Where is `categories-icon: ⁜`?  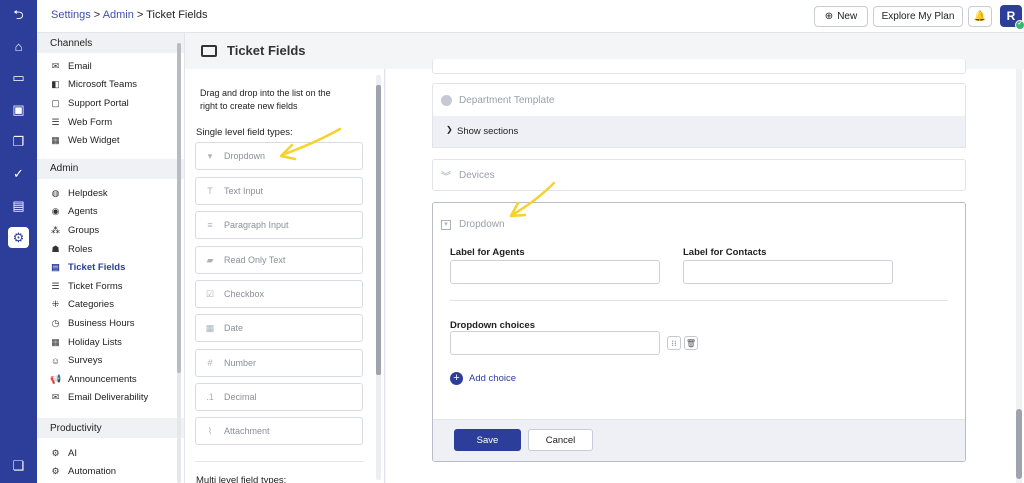 categories-icon: ⁜ is located at coordinates (55, 304).